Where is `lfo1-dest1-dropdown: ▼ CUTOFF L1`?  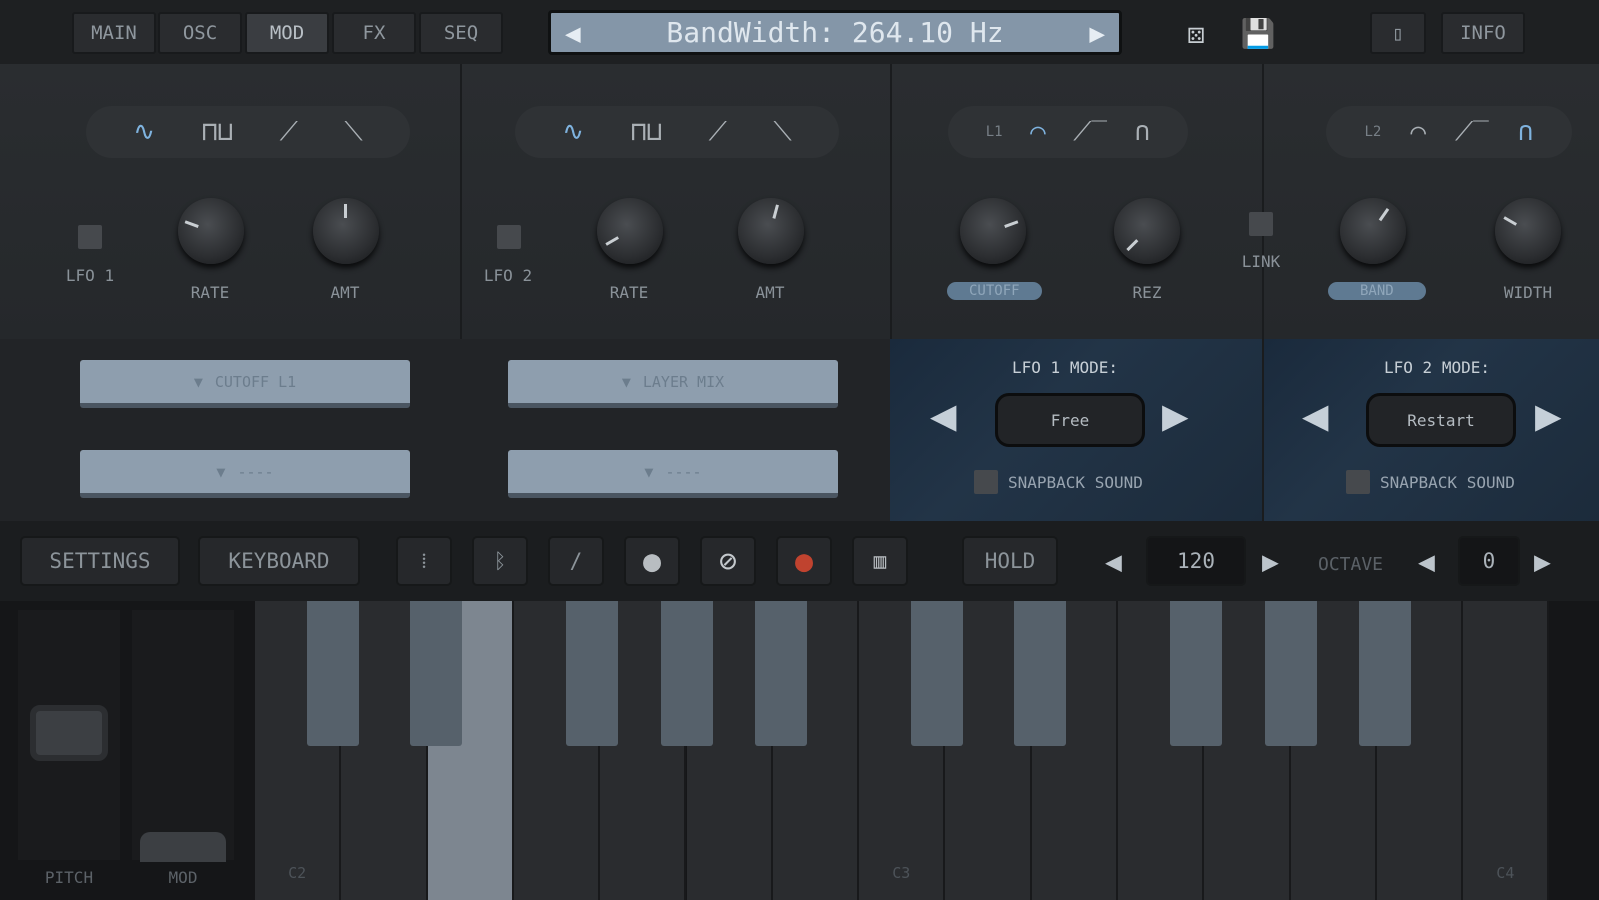
lfo1-dest1-dropdown: ▼ CUTOFF L1 is located at coordinates (245, 384).